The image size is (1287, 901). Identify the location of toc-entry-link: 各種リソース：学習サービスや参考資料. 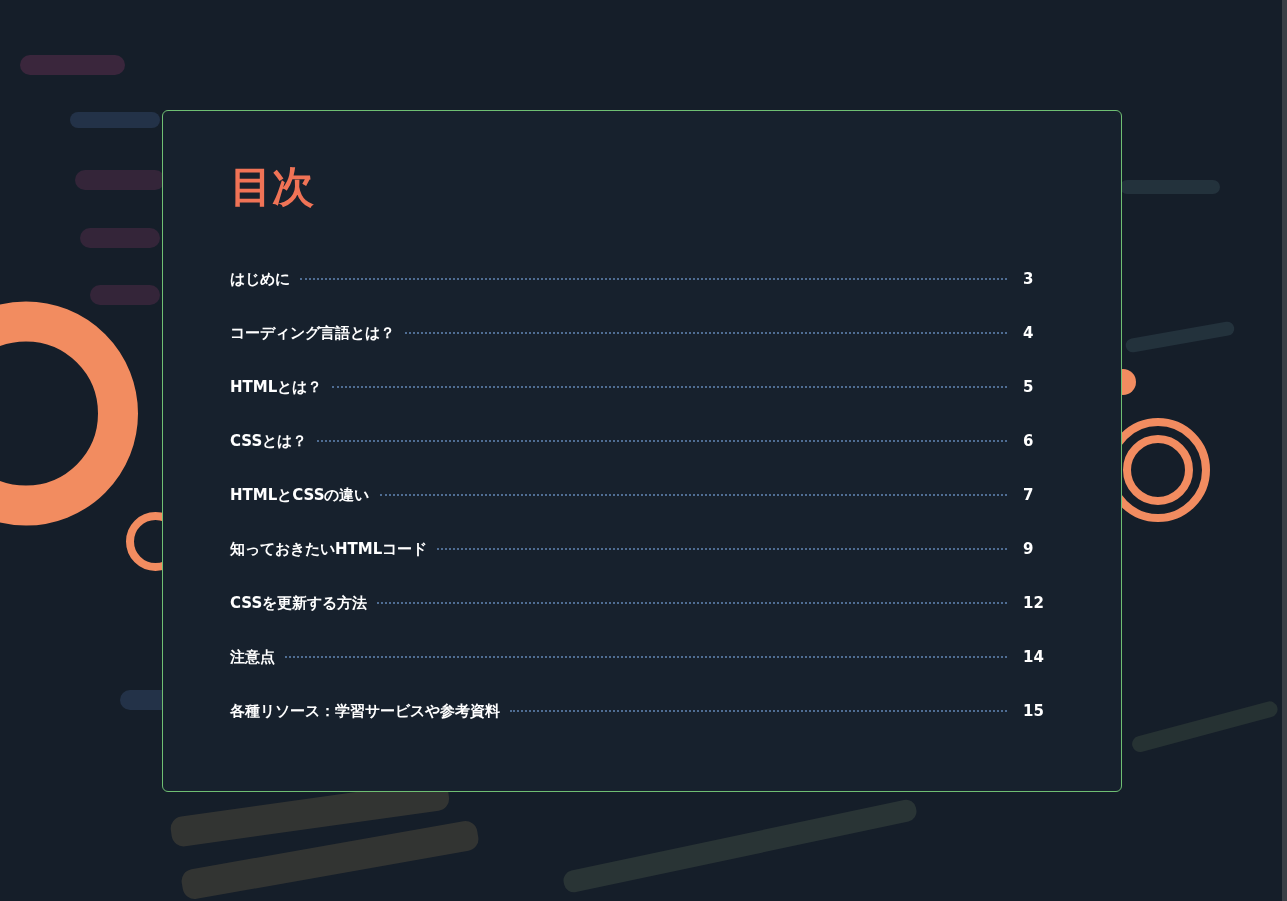
(365, 711).